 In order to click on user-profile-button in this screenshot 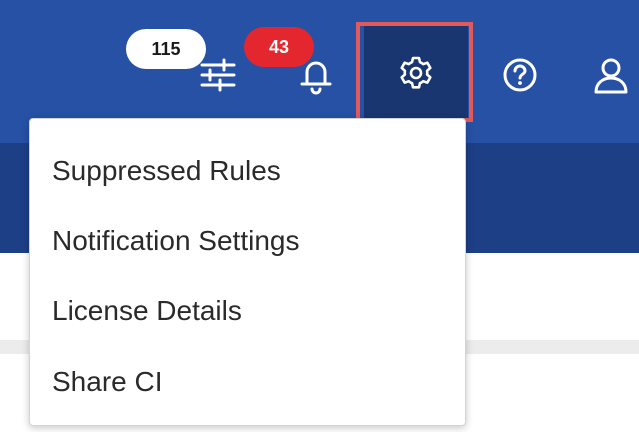, I will do `click(610, 75)`.